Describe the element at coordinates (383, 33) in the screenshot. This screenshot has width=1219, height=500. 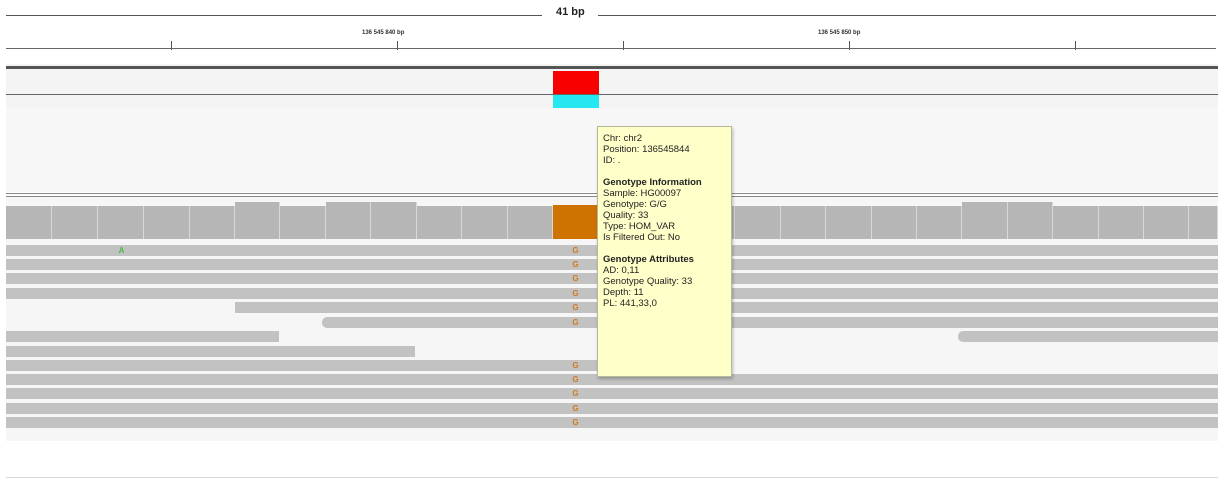
I see `ruler-position-label: 136 545 840 bp` at that location.